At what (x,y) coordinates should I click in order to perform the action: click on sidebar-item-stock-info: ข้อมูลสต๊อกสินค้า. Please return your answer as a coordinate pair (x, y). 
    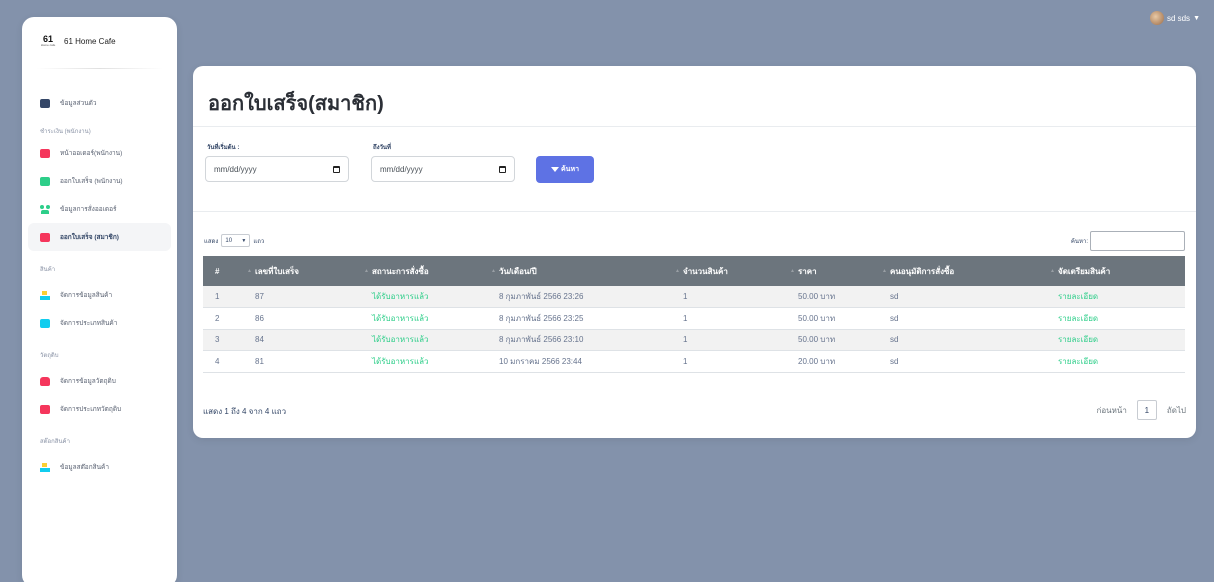
    Looking at the image, I should click on (99, 467).